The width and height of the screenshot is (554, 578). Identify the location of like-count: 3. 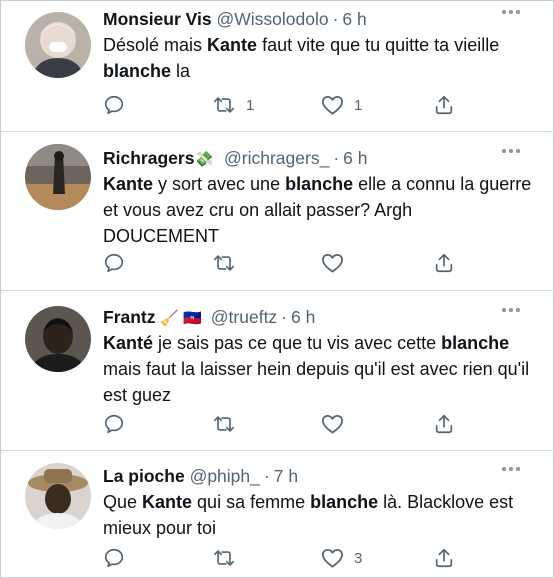
(358, 558).